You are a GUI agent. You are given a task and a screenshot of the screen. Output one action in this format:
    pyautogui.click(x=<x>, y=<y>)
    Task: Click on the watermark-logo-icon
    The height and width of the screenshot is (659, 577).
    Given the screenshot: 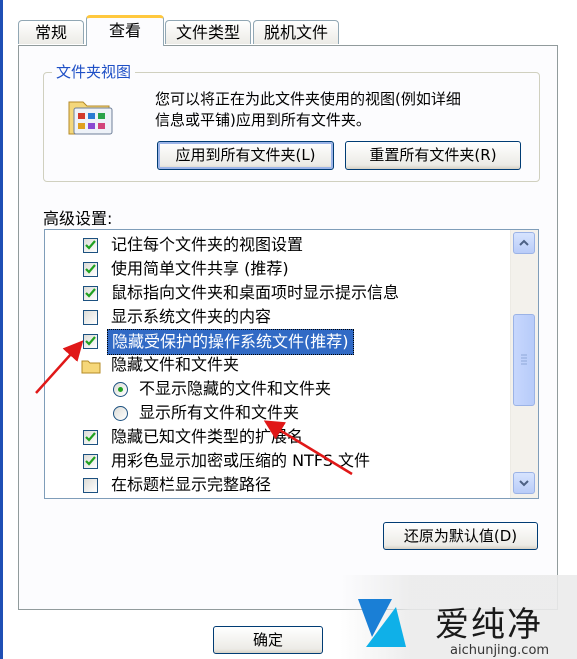 What is the action you would take?
    pyautogui.click(x=382, y=623)
    